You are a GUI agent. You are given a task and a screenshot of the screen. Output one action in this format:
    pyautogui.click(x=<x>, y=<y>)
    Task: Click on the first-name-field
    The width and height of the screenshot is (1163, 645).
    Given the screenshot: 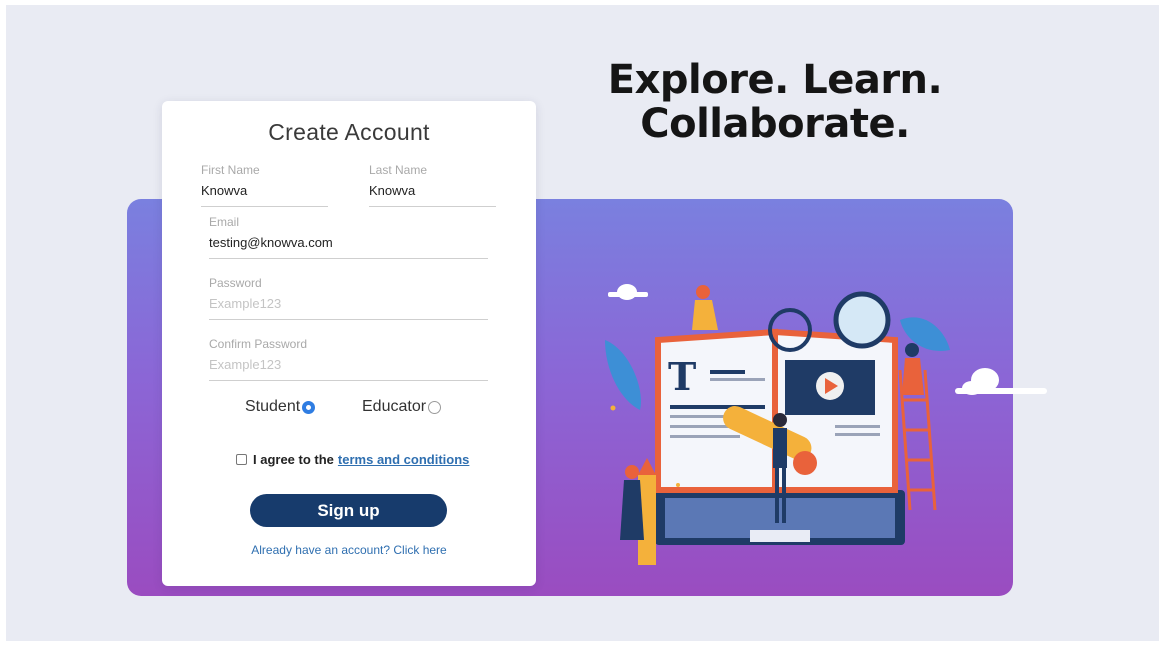 What is the action you would take?
    pyautogui.click(x=264, y=195)
    